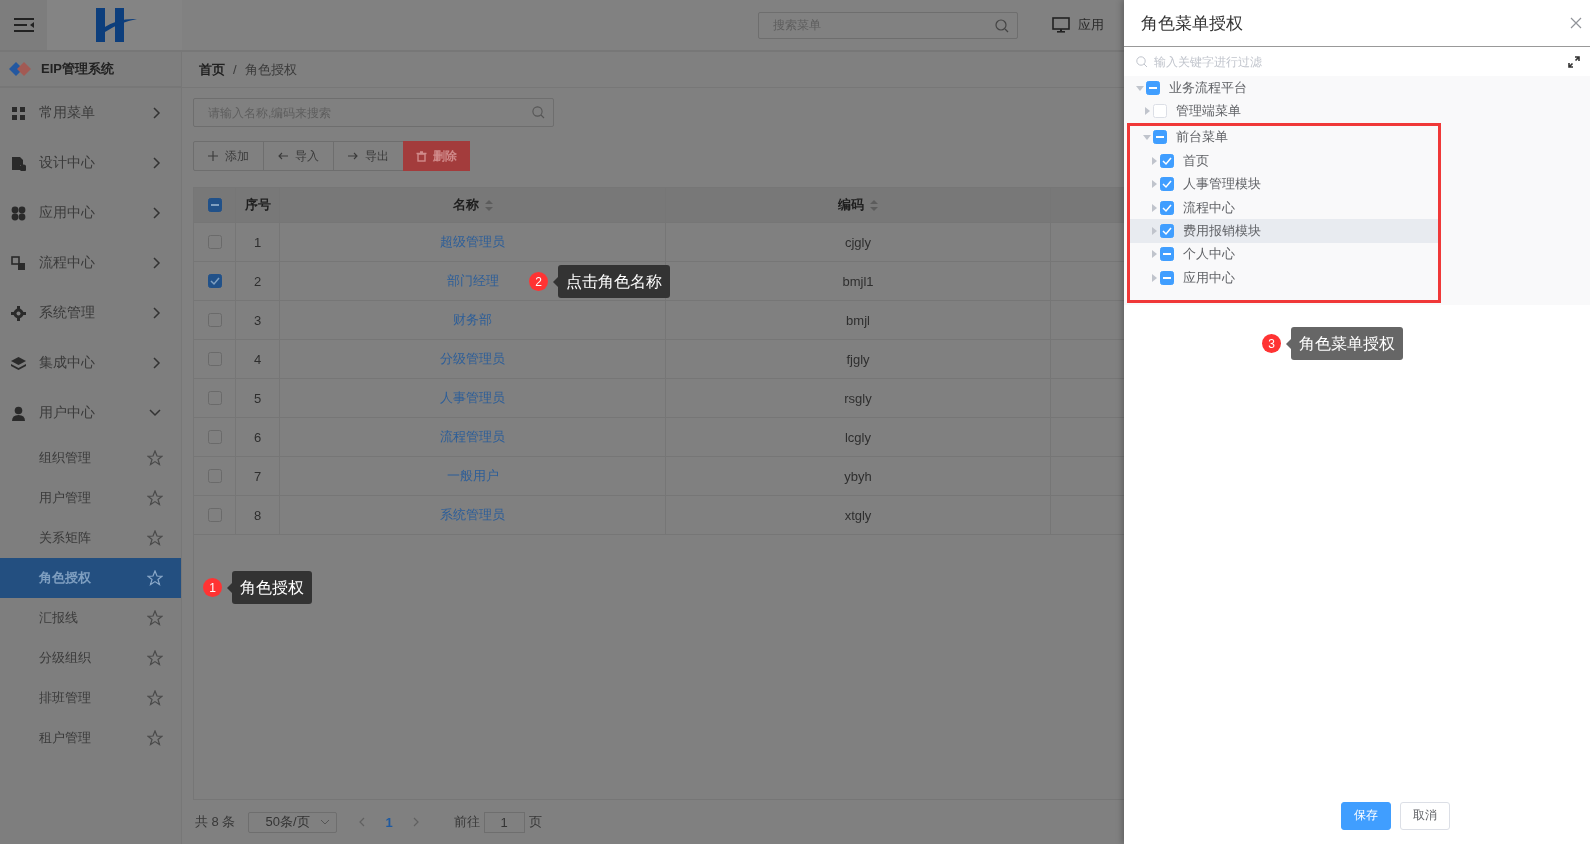 This screenshot has height=844, width=1590. Describe the element at coordinates (858, 359) in the screenshot. I see `table-cell: fjgly` at that location.